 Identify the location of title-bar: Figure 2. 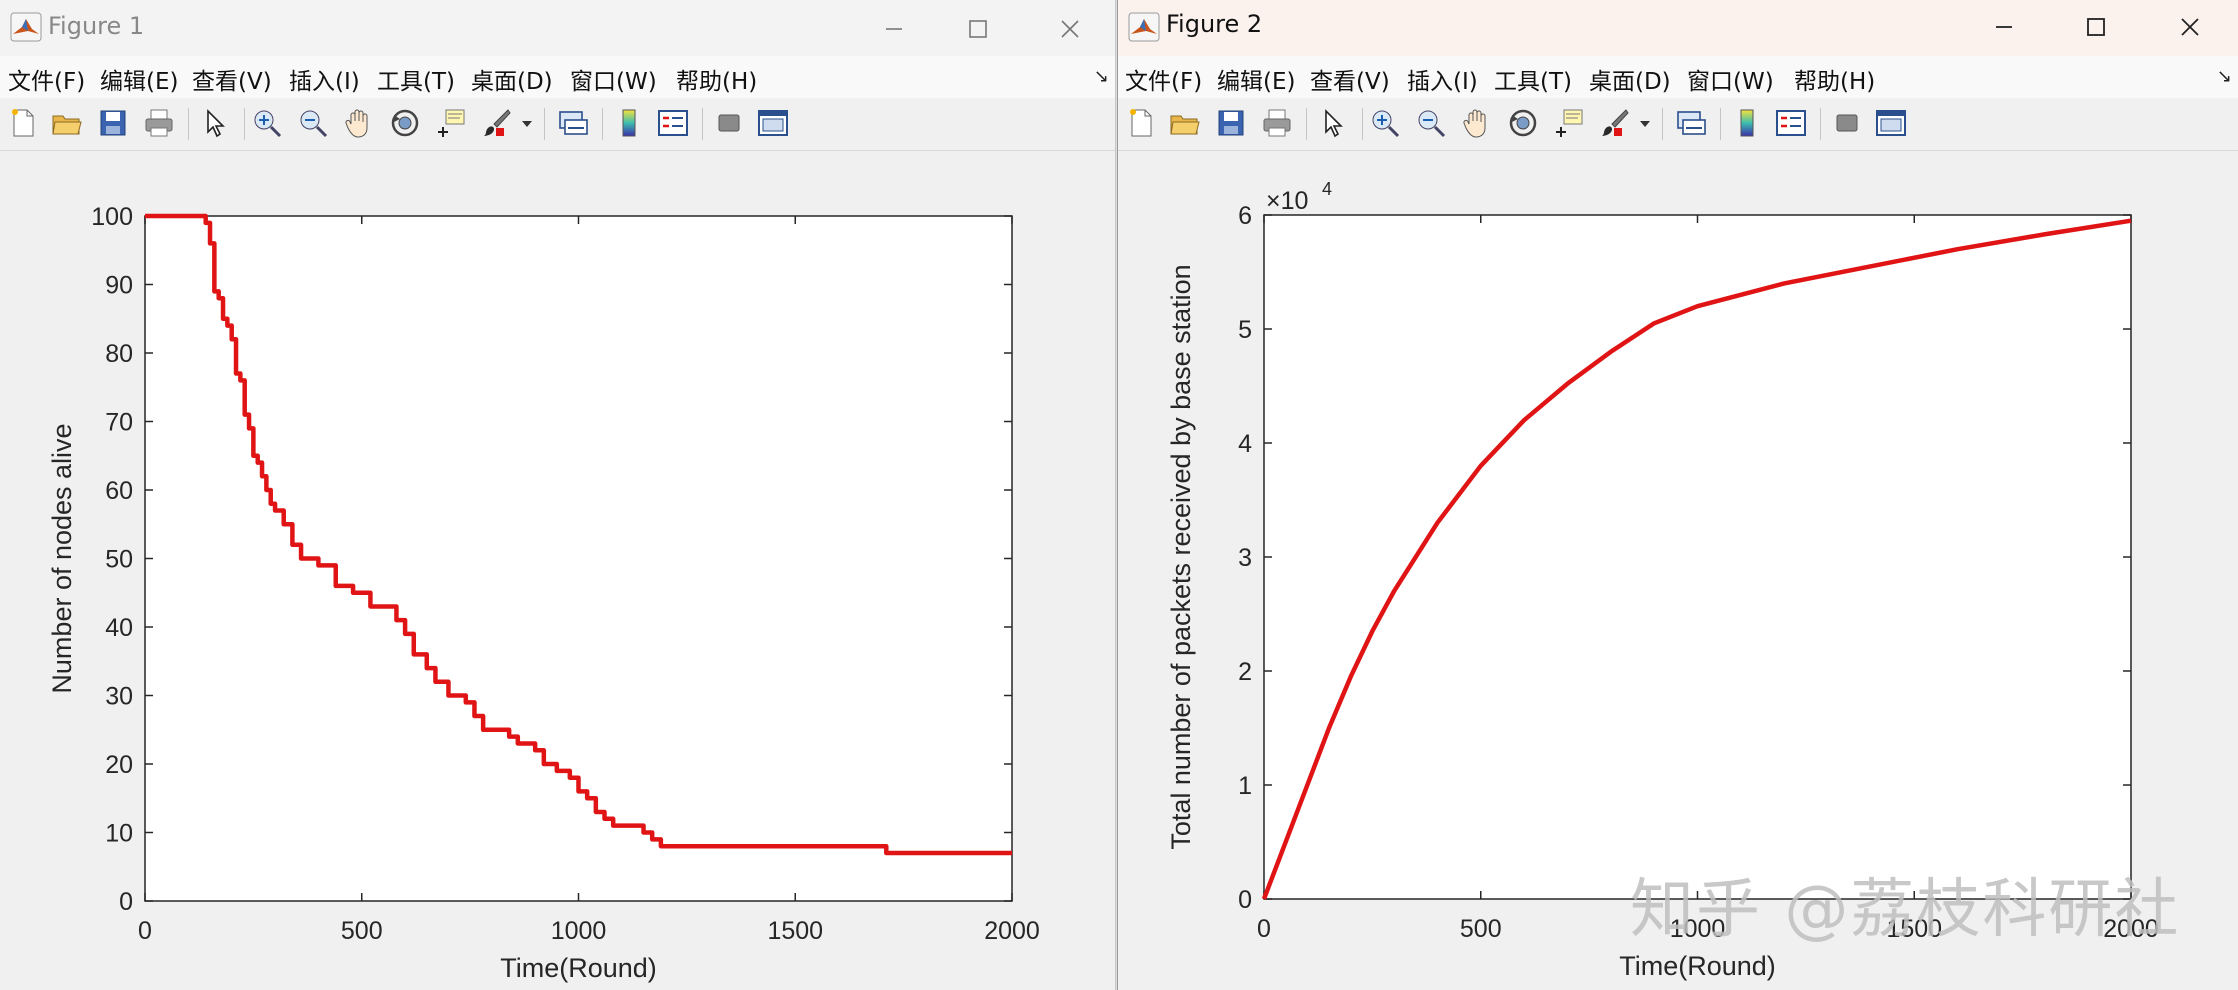
(1678, 28).